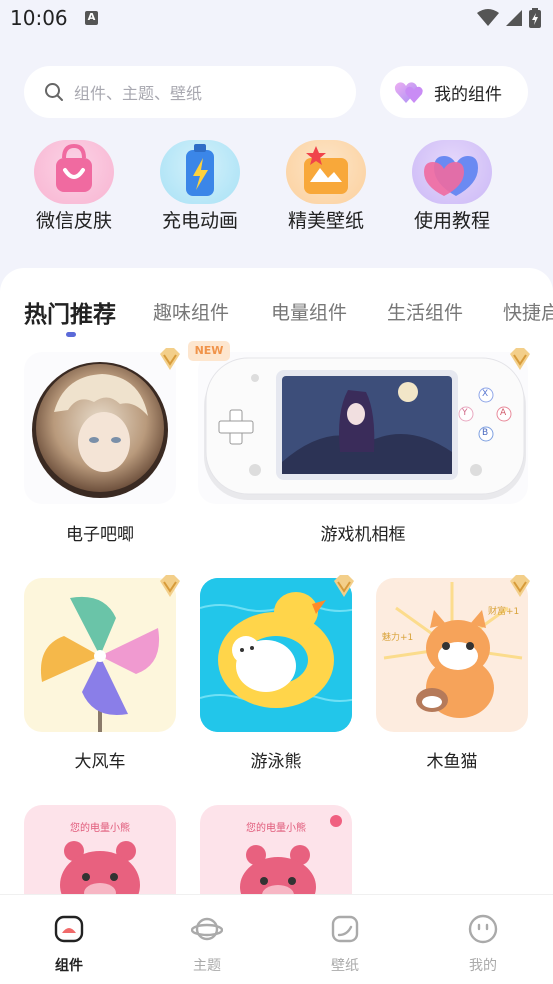 This screenshot has width=553, height=984. Describe the element at coordinates (73, 221) in the screenshot. I see `quick-label: 微信皮肤` at that location.